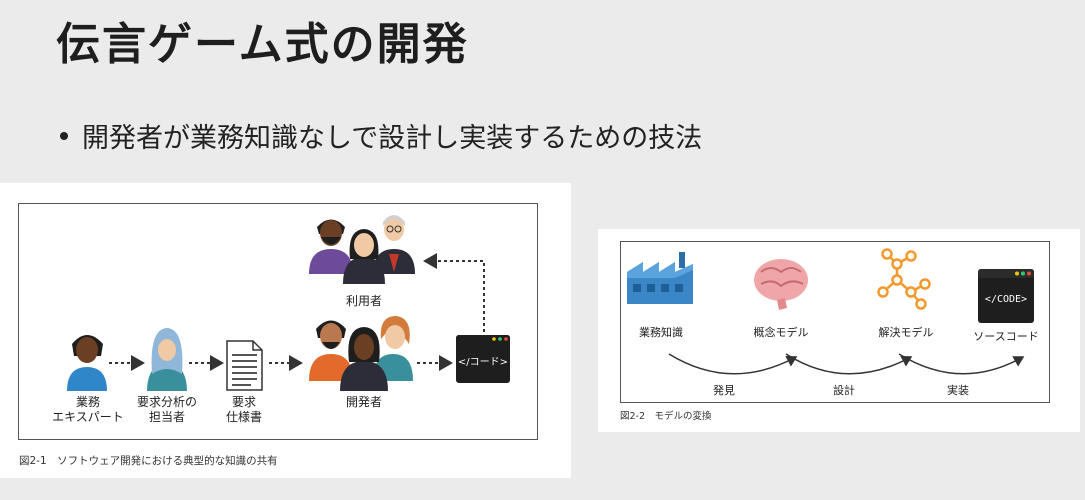  I want to click on business-knowledge-label: 業務知識, so click(661, 332).